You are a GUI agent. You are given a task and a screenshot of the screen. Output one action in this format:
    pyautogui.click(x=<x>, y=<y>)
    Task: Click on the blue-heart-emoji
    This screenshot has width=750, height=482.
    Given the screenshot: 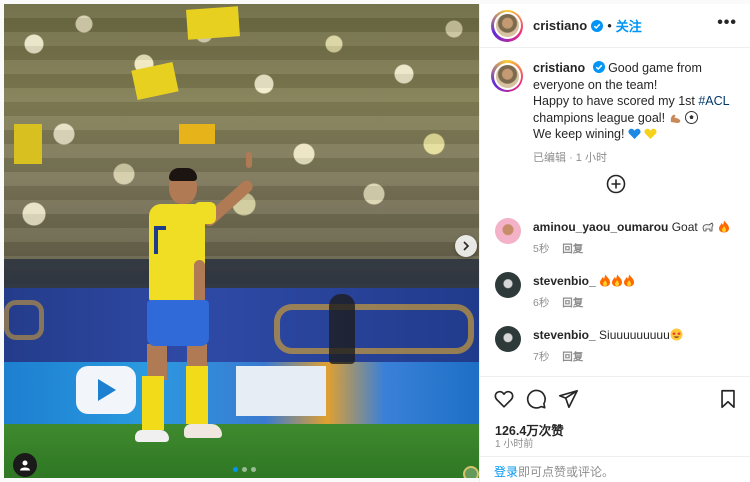 What is the action you would take?
    pyautogui.click(x=634, y=133)
    